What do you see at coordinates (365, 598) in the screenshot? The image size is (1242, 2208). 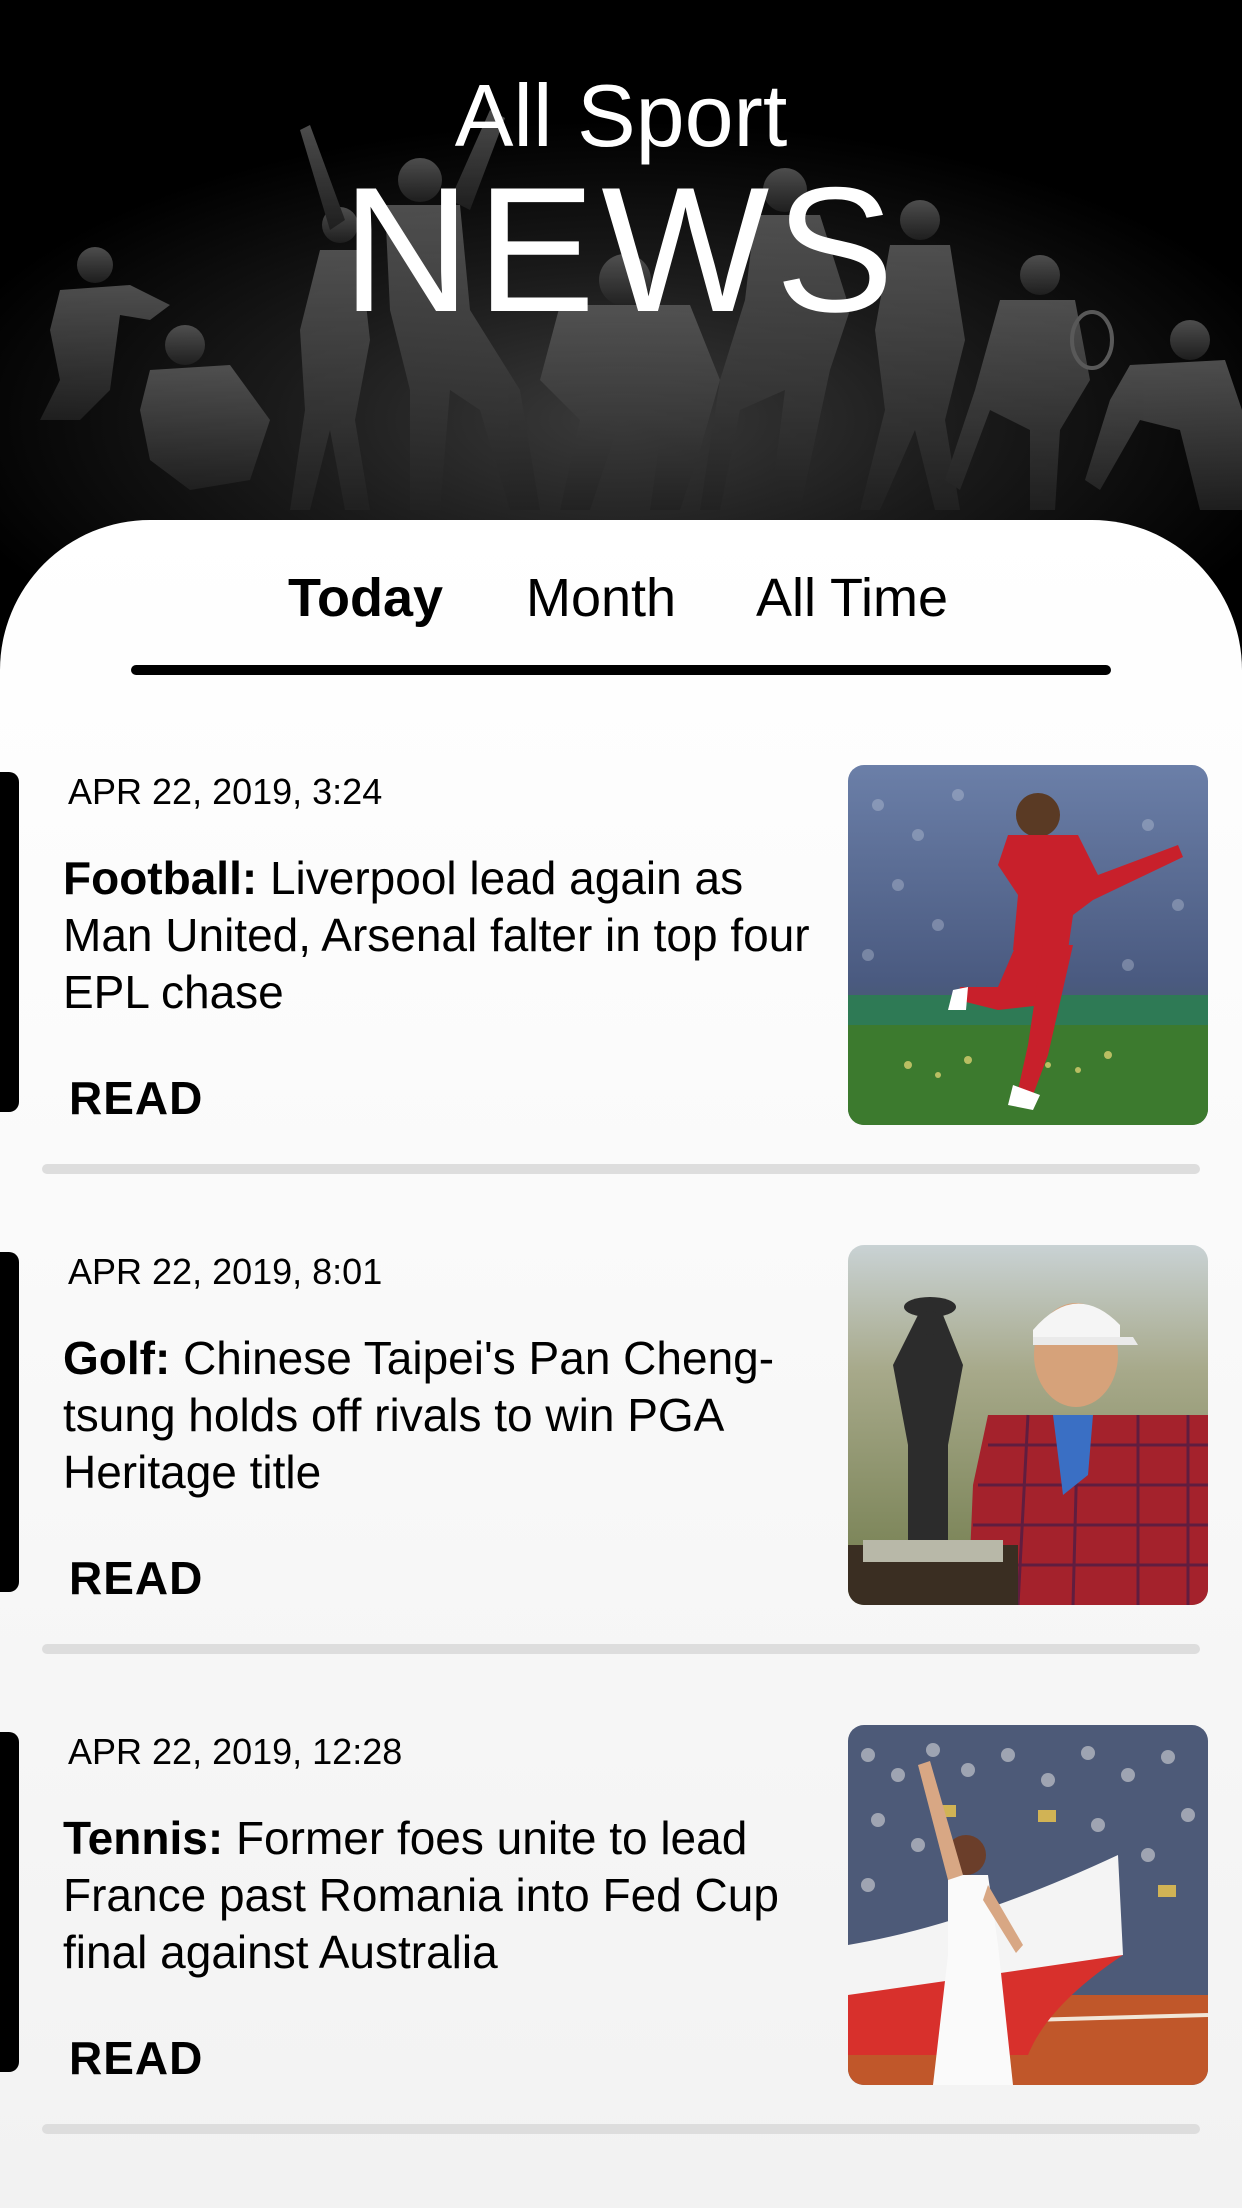 I see `tab-today: Today` at bounding box center [365, 598].